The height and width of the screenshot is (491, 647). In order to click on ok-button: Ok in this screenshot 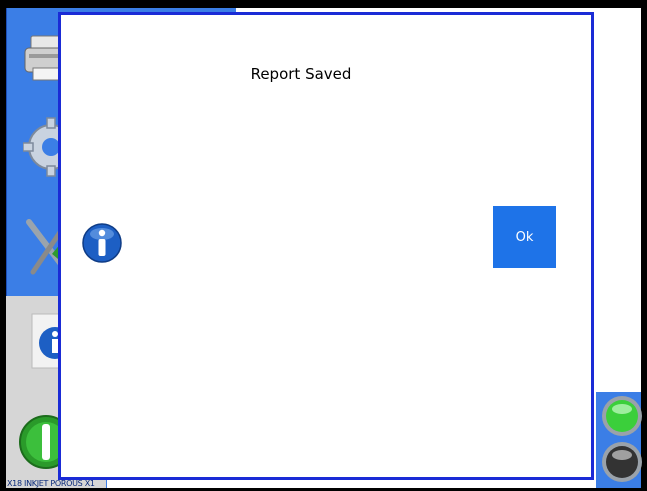, I will do `click(524, 237)`.